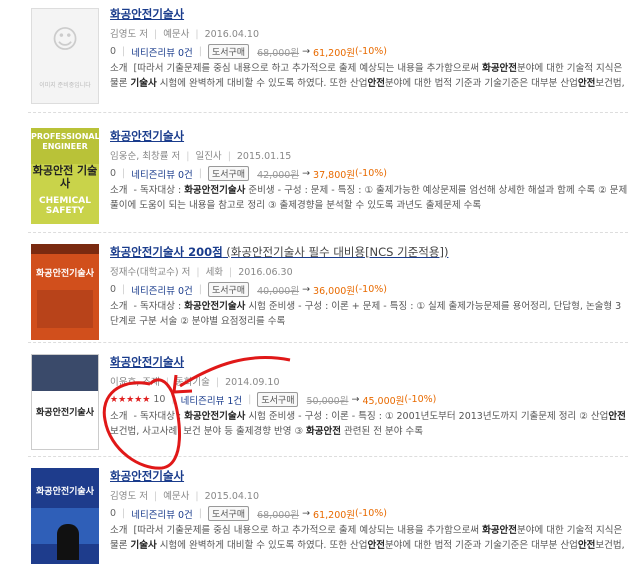  What do you see at coordinates (130, 399) in the screenshot?
I see `rating-stars: ★★★★★` at bounding box center [130, 399].